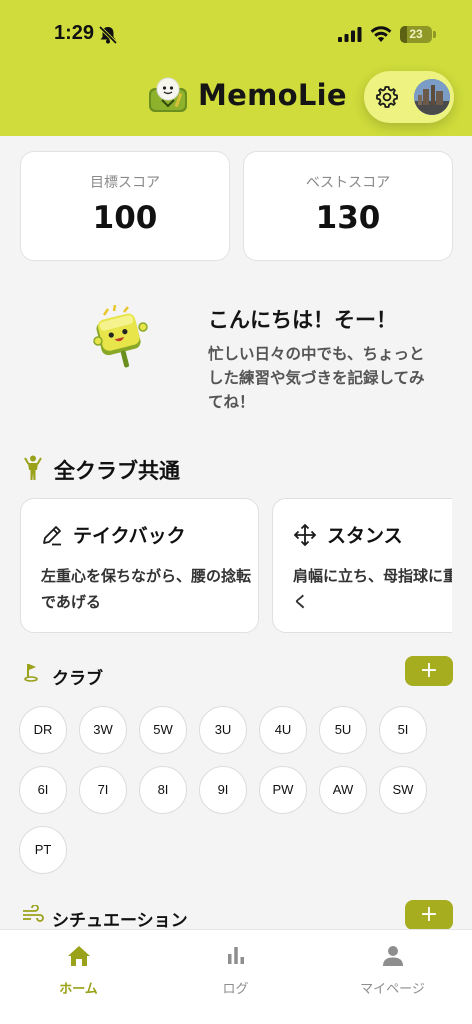 The height and width of the screenshot is (1024, 472). What do you see at coordinates (146, 589) in the screenshot?
I see `tip-body: 左重心を保ちながら、腰の捻転であげる` at bounding box center [146, 589].